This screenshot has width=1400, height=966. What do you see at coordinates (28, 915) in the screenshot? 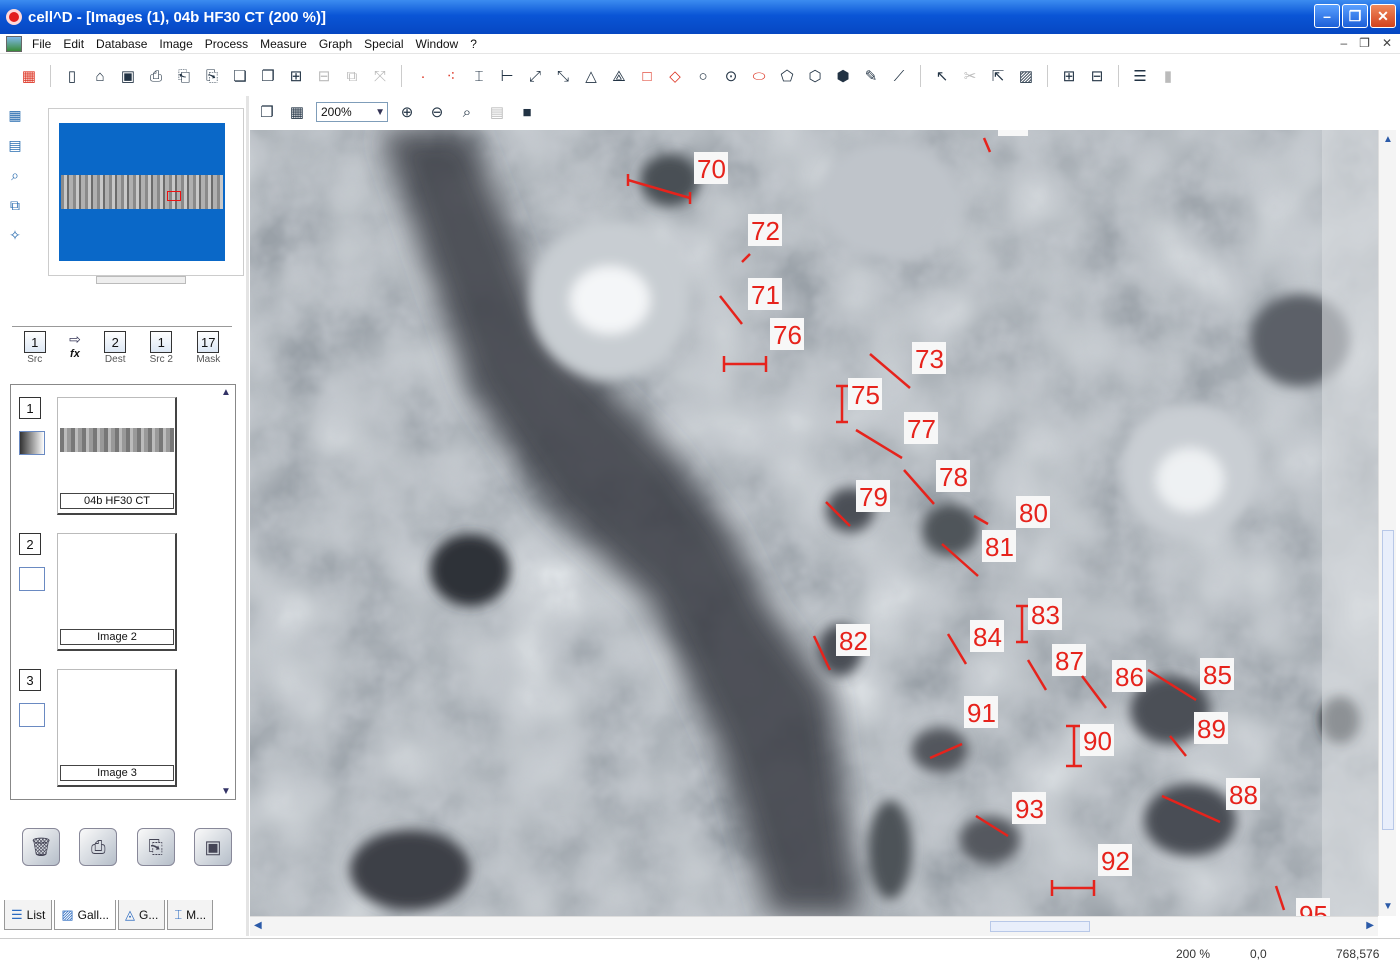
I see `tab-list: ☰ List` at bounding box center [28, 915].